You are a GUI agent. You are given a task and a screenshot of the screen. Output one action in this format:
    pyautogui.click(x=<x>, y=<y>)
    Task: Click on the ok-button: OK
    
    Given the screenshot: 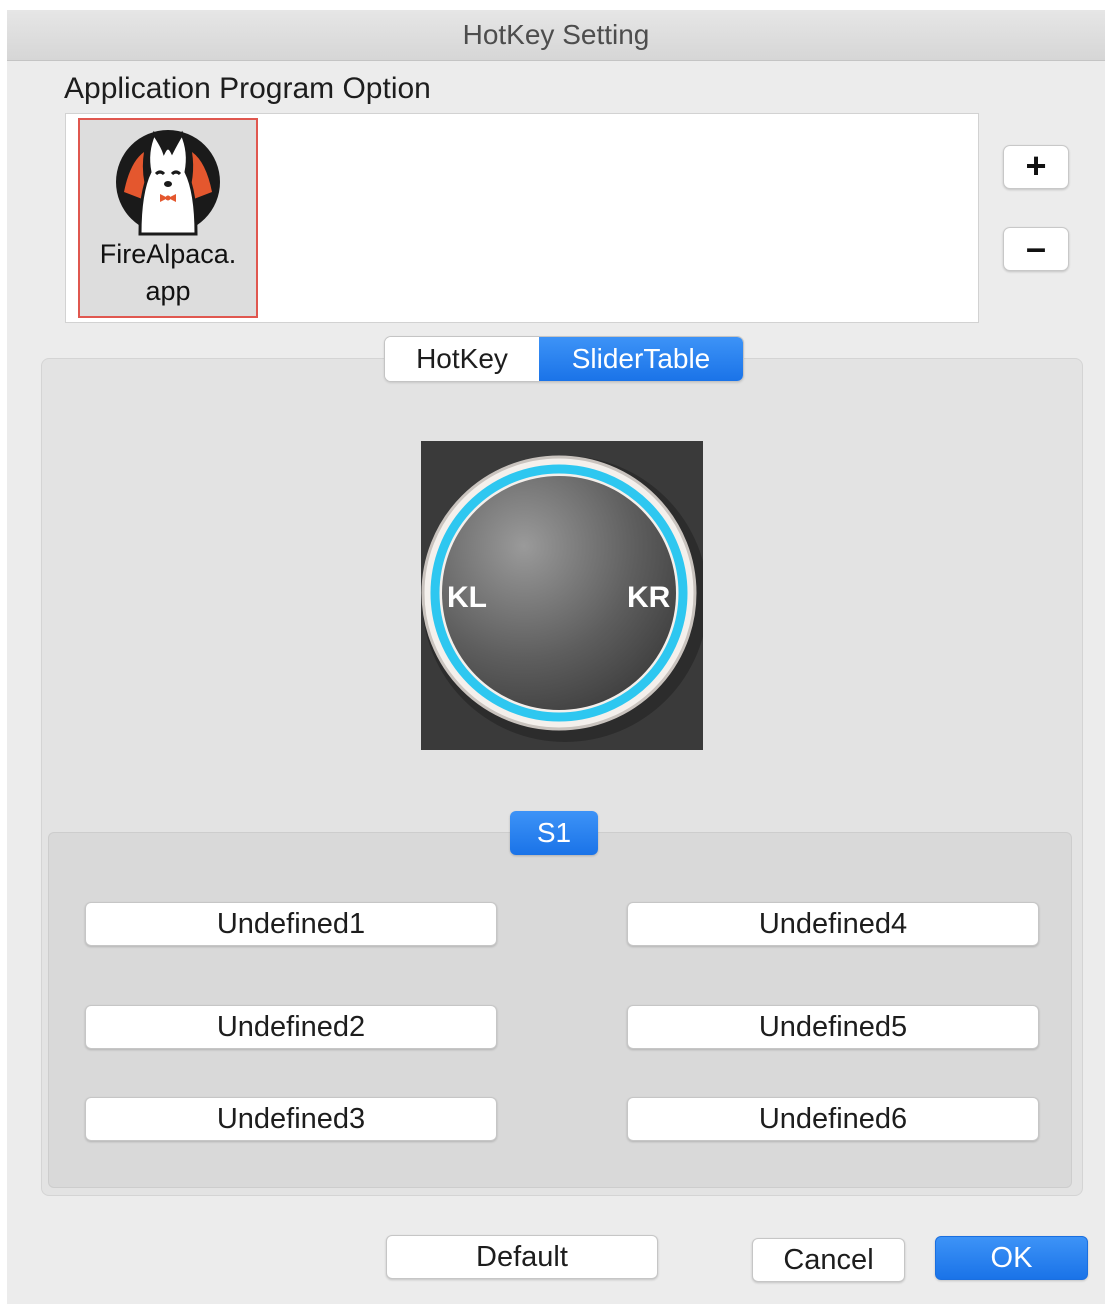 What is the action you would take?
    pyautogui.click(x=1011, y=1258)
    